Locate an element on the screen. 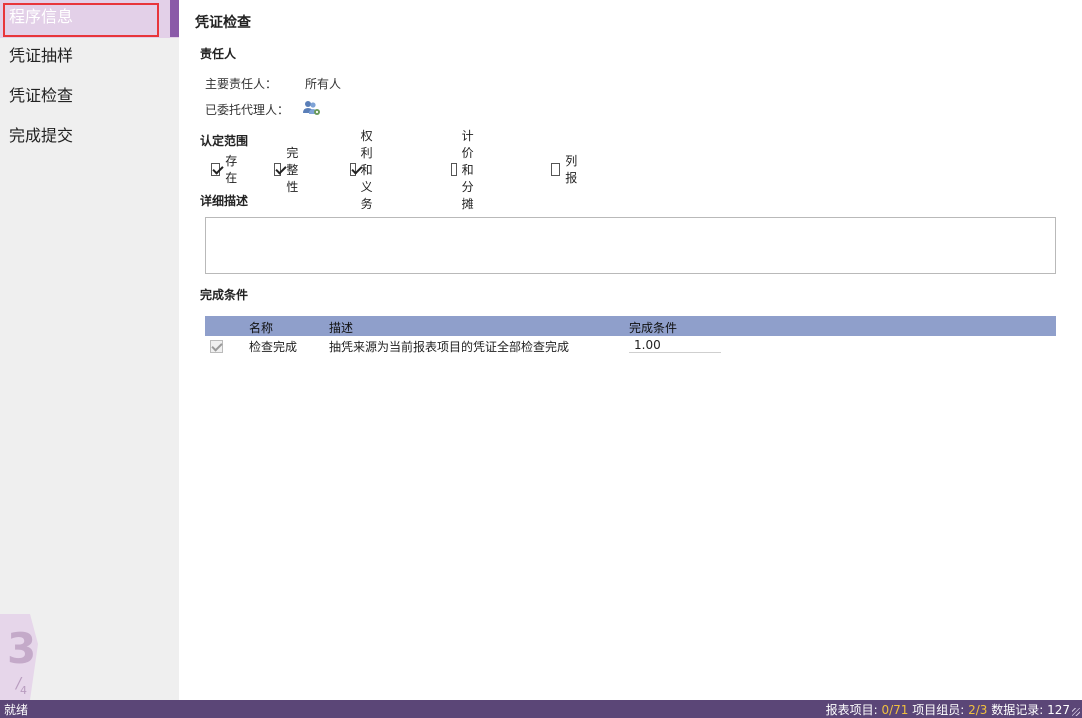 The width and height of the screenshot is (1082, 718). column-header-condition: 完成条件 is located at coordinates (653, 327).